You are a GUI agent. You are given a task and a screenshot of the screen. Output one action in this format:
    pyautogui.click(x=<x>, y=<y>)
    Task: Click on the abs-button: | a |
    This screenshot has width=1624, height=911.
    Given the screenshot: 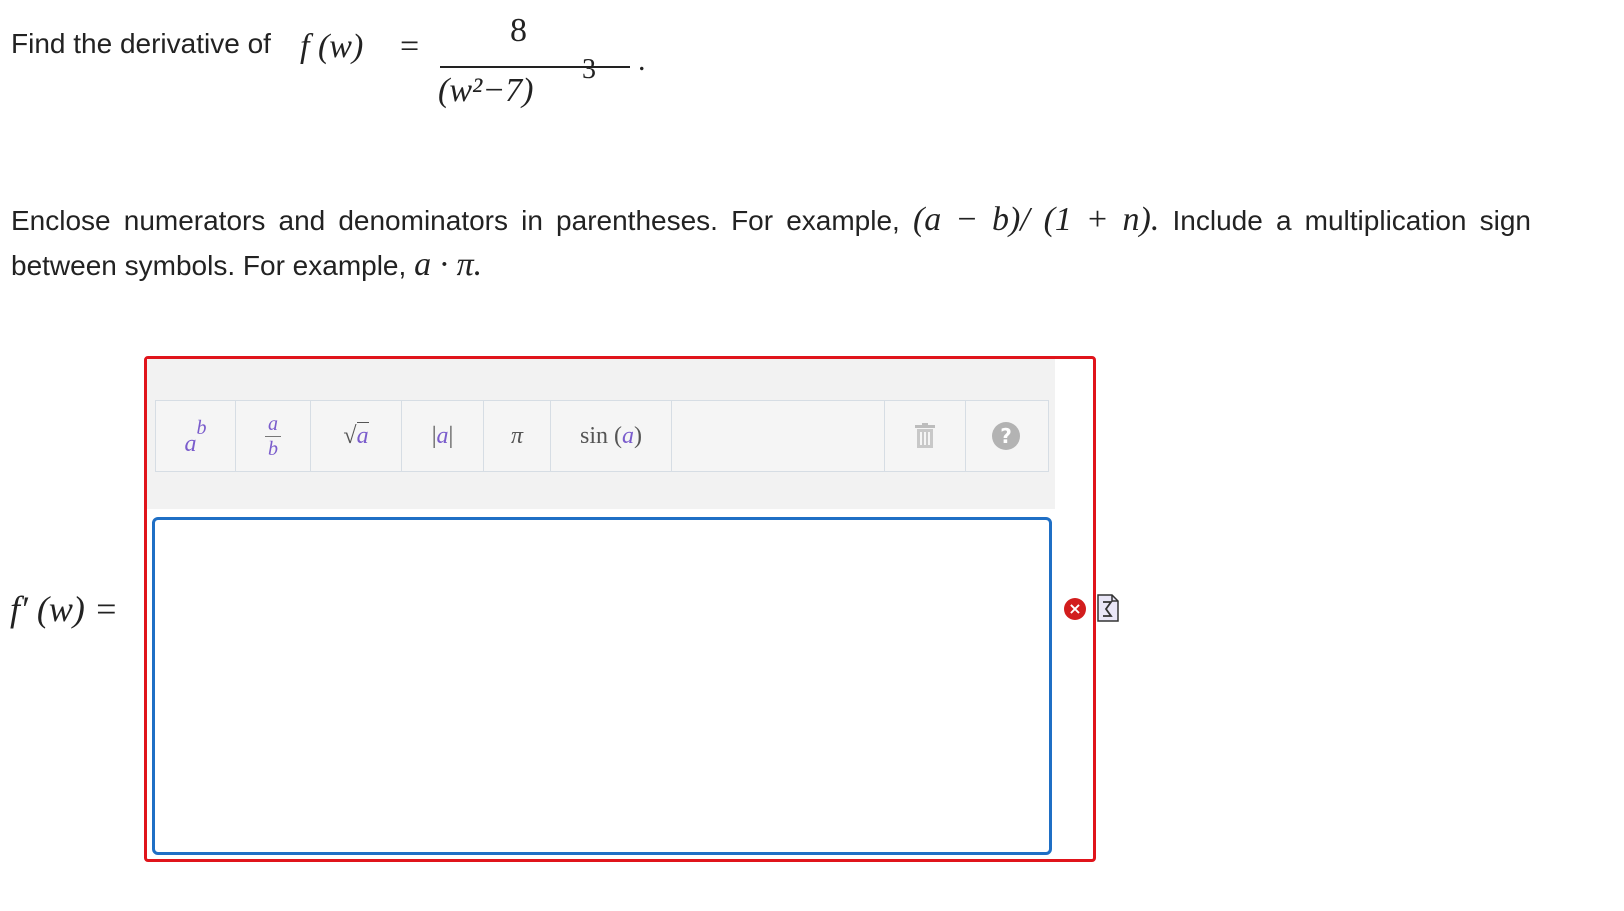 What is the action you would take?
    pyautogui.click(x=443, y=436)
    